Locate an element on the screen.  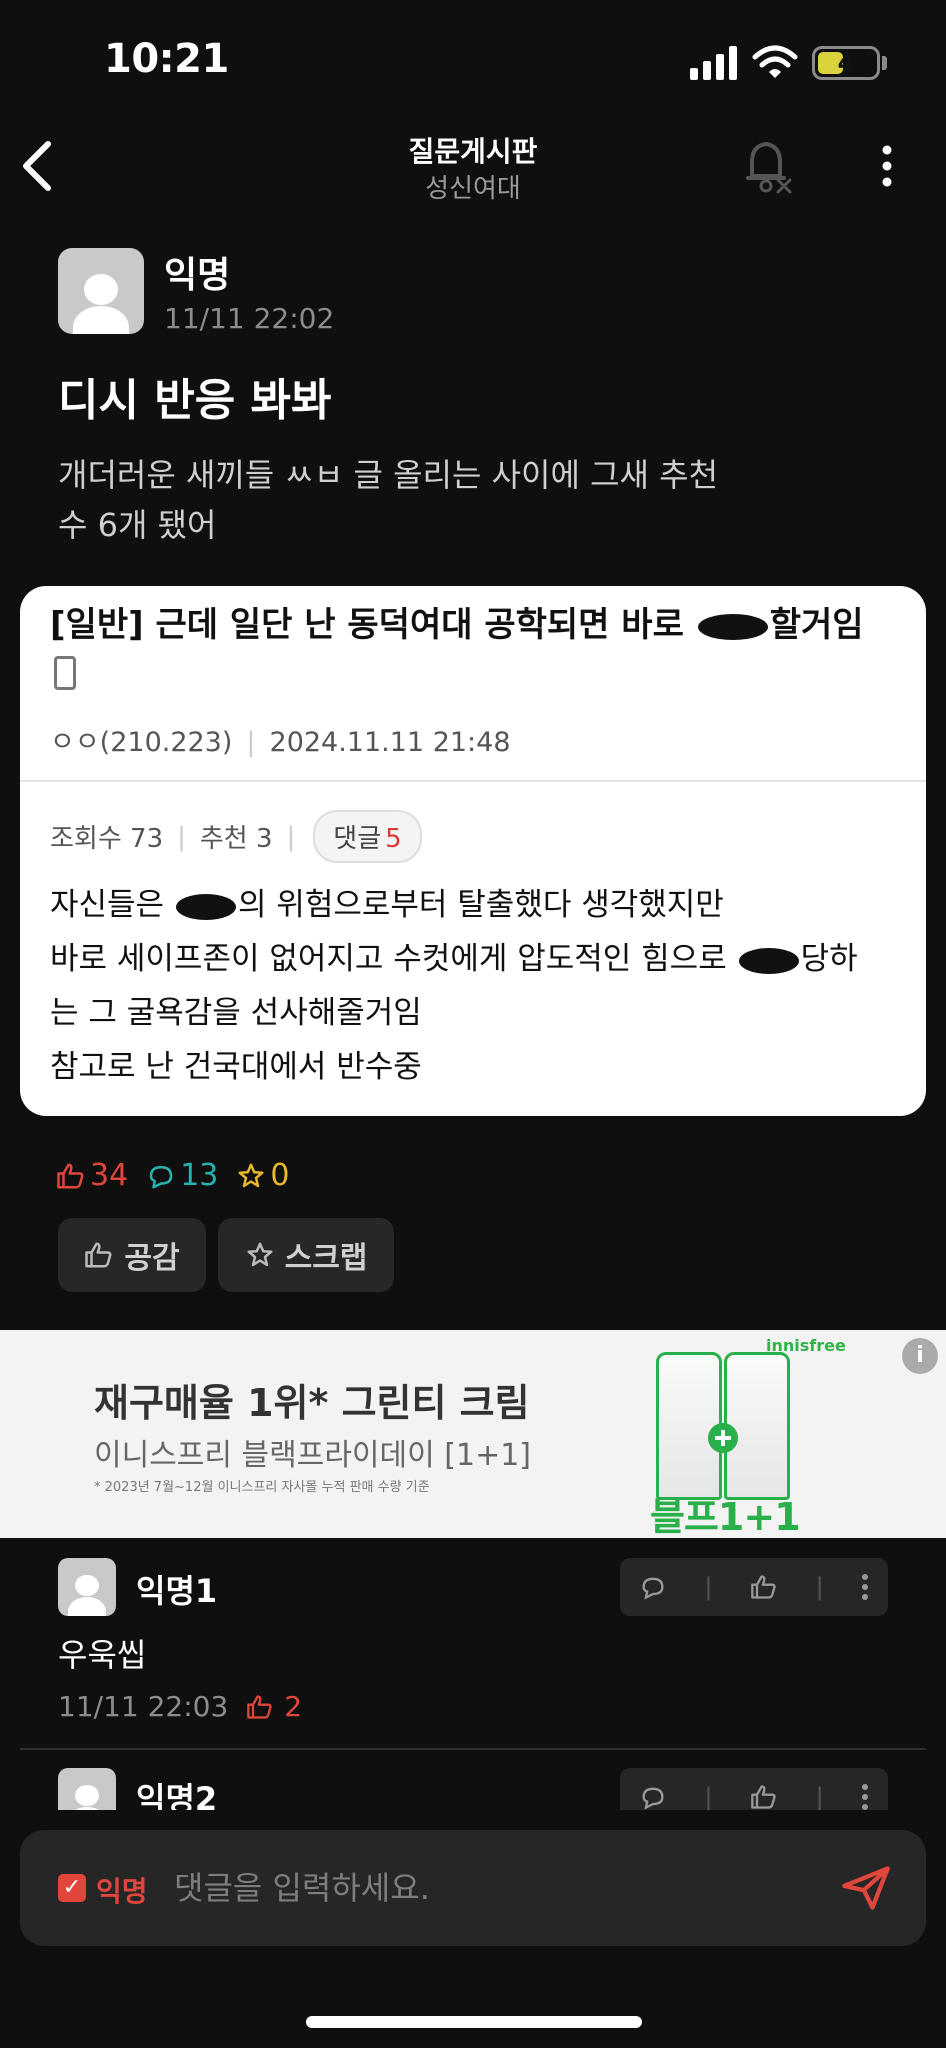
comment-icon is located at coordinates (161, 1176).